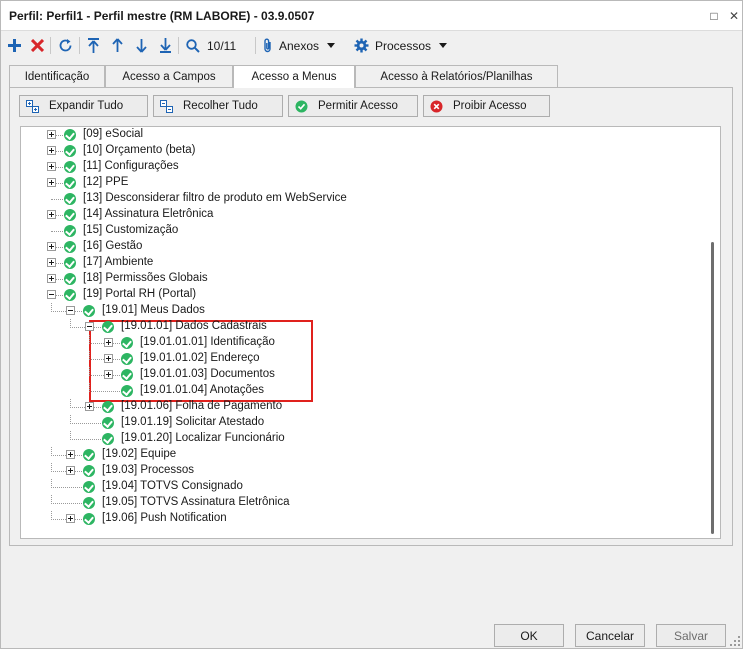  Describe the element at coordinates (361, 263) in the screenshot. I see `tree-node: [17] Ambiente` at that location.